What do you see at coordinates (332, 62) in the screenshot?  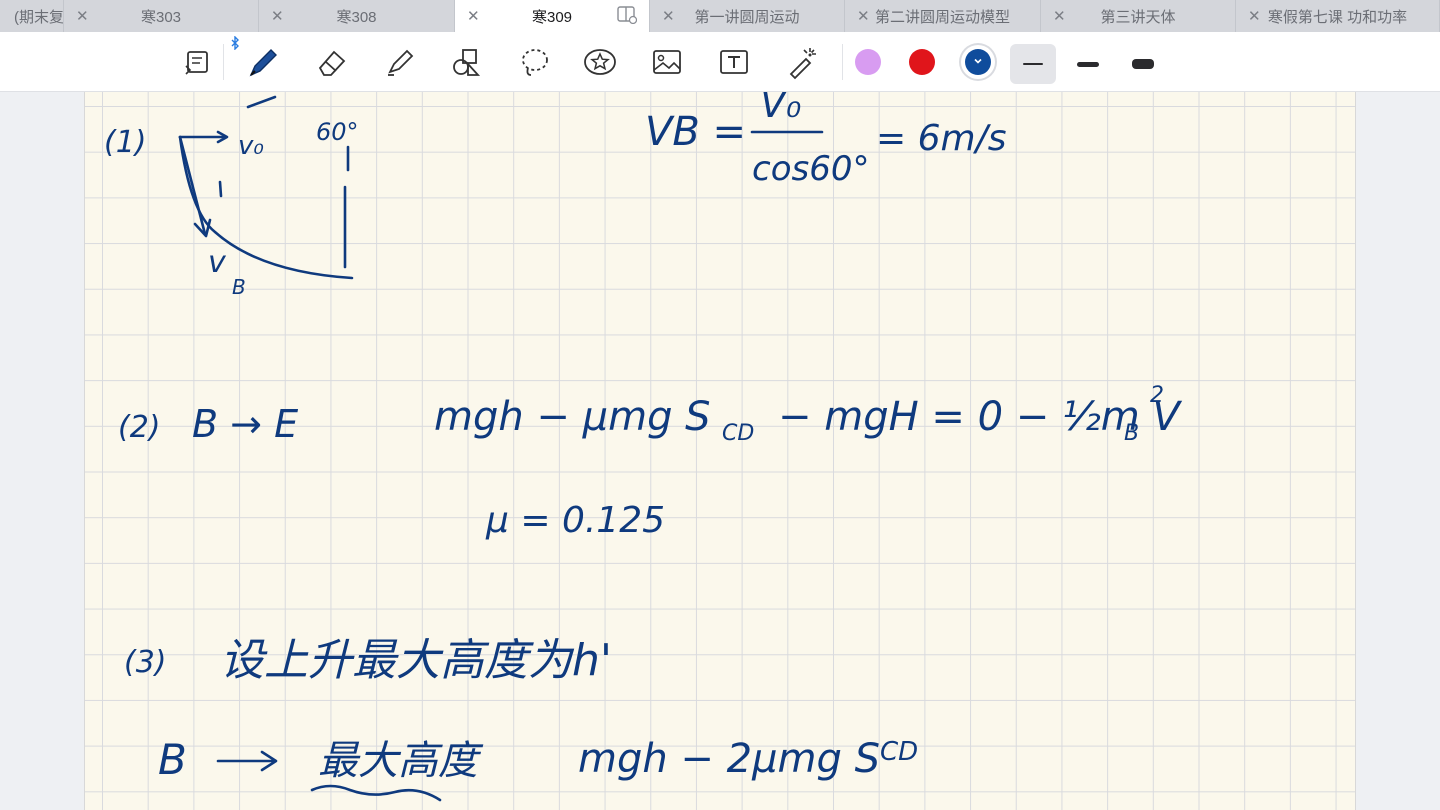 I see `eraser-icon` at bounding box center [332, 62].